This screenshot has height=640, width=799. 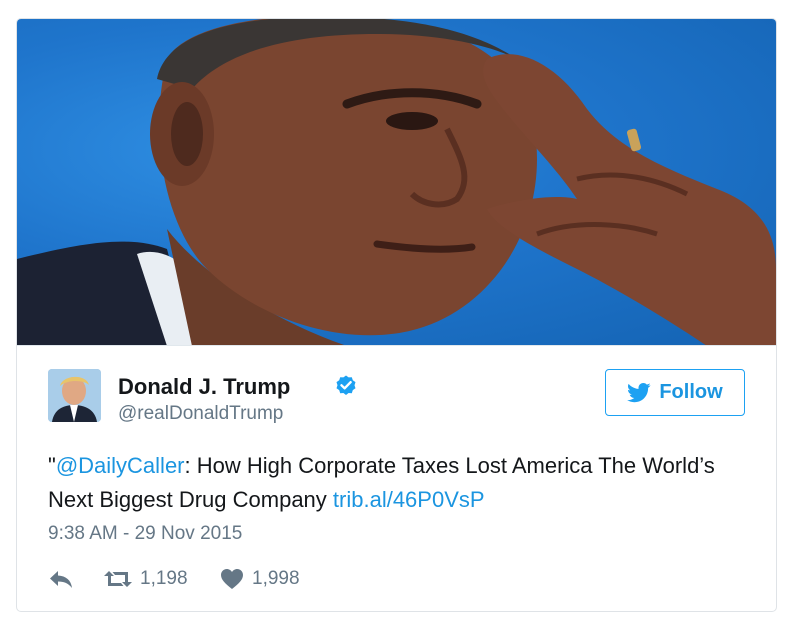 I want to click on reply-button, so click(x=61, y=579).